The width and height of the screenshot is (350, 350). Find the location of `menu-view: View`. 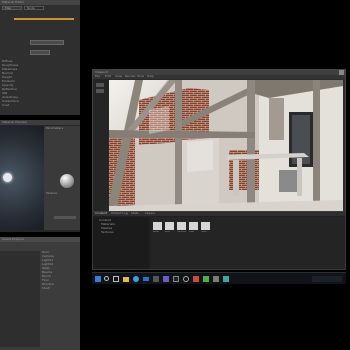

menu-view: View is located at coordinates (118, 76).